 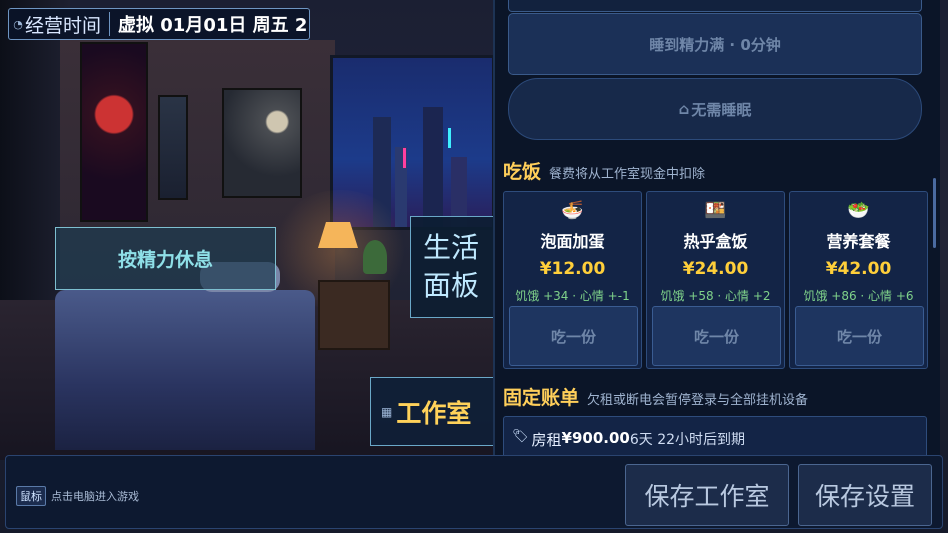 I want to click on eat-title: 吃饭, so click(x=522, y=172).